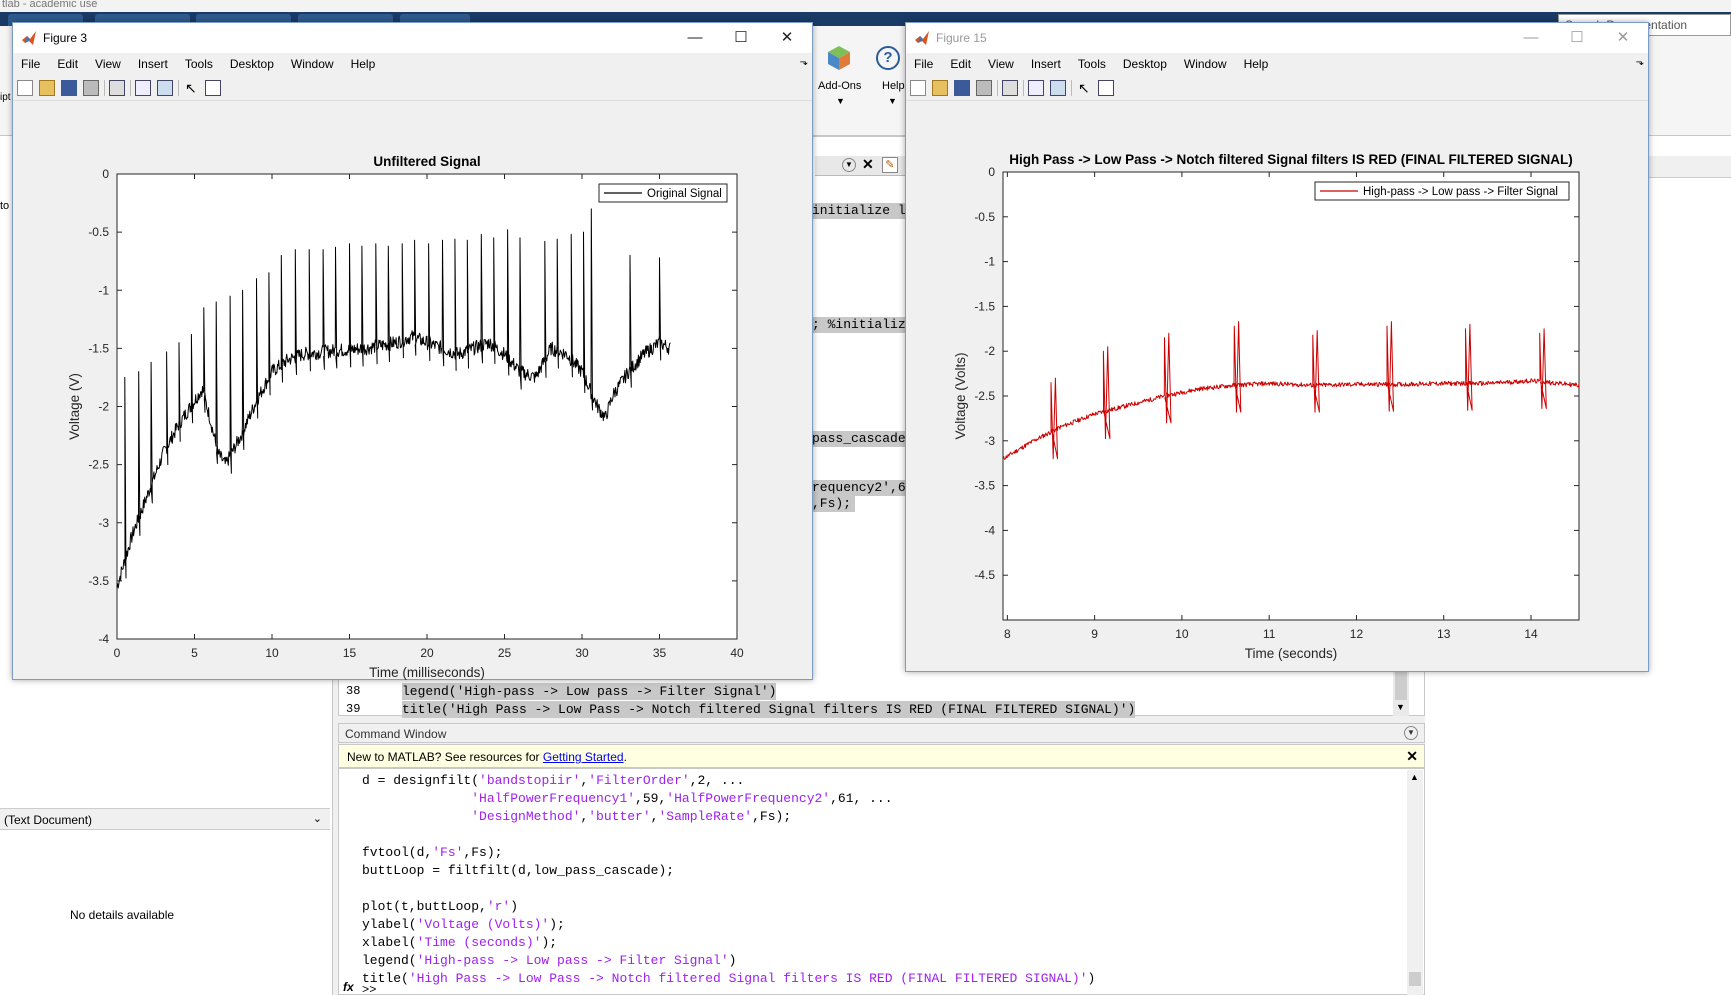  Describe the element at coordinates (861, 488) in the screenshot. I see `editor-code-fragment: requency2',6` at that location.